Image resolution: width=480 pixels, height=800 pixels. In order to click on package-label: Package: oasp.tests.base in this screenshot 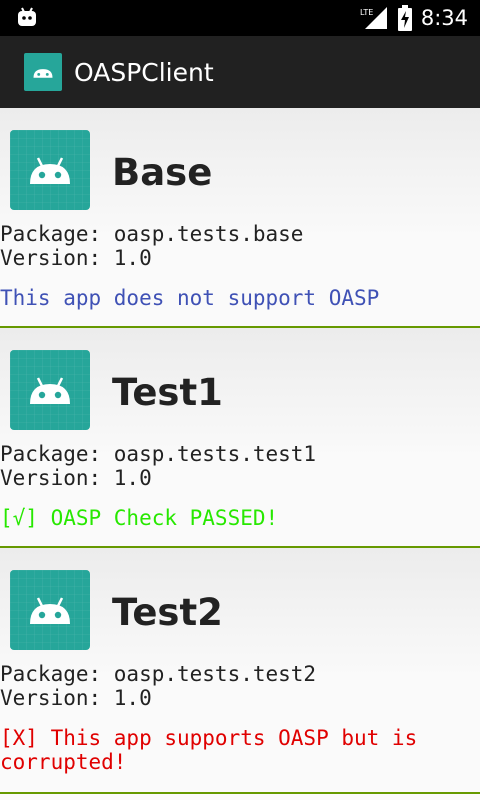, I will do `click(152, 234)`.